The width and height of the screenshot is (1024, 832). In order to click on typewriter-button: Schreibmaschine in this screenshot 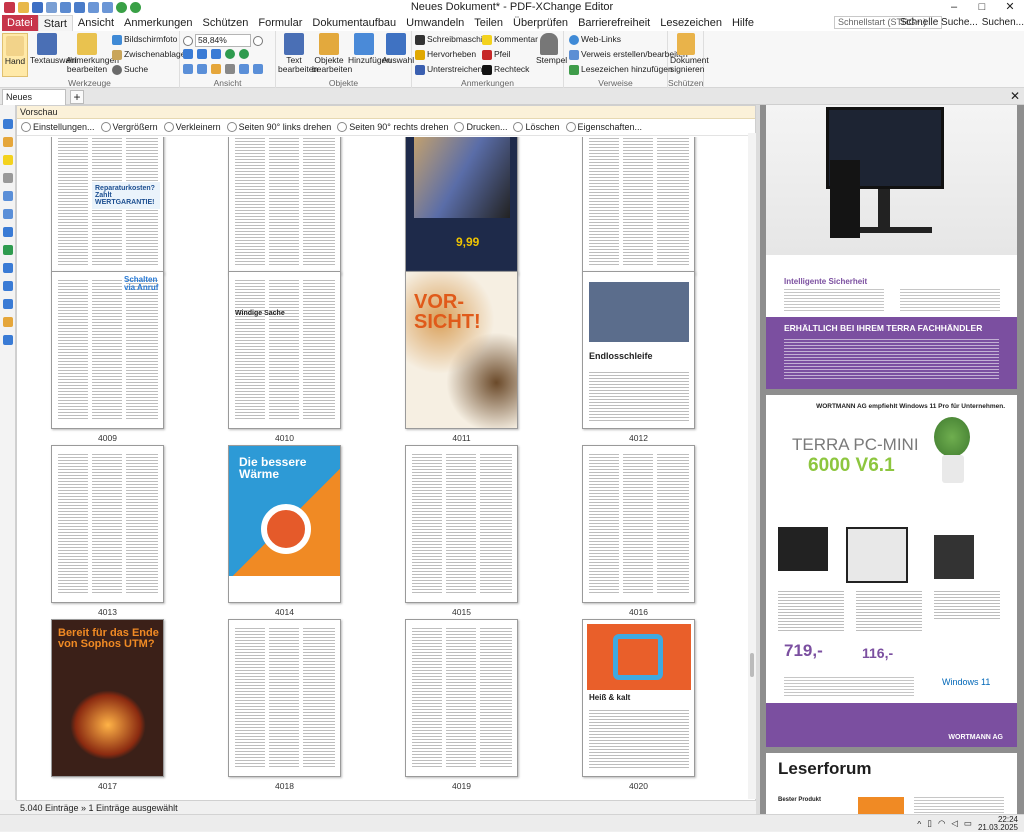, I will do `click(453, 39)`.